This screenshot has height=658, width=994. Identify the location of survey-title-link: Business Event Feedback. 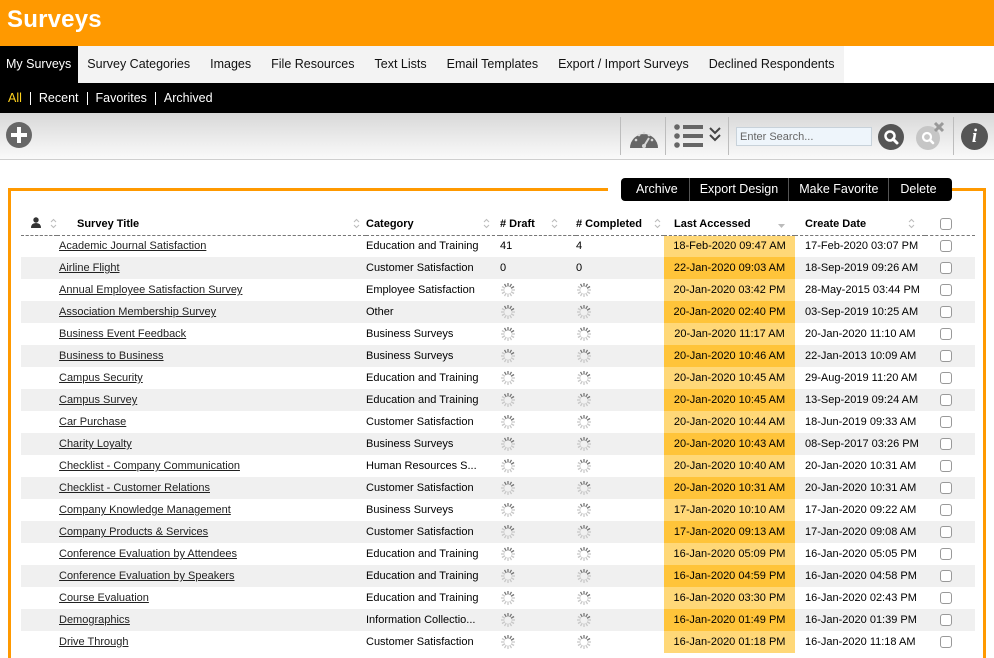
(122, 334).